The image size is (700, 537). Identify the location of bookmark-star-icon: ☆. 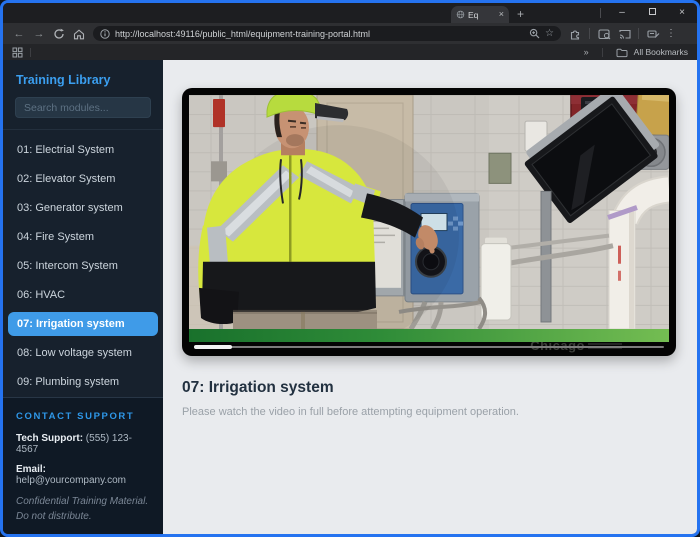
(549, 33).